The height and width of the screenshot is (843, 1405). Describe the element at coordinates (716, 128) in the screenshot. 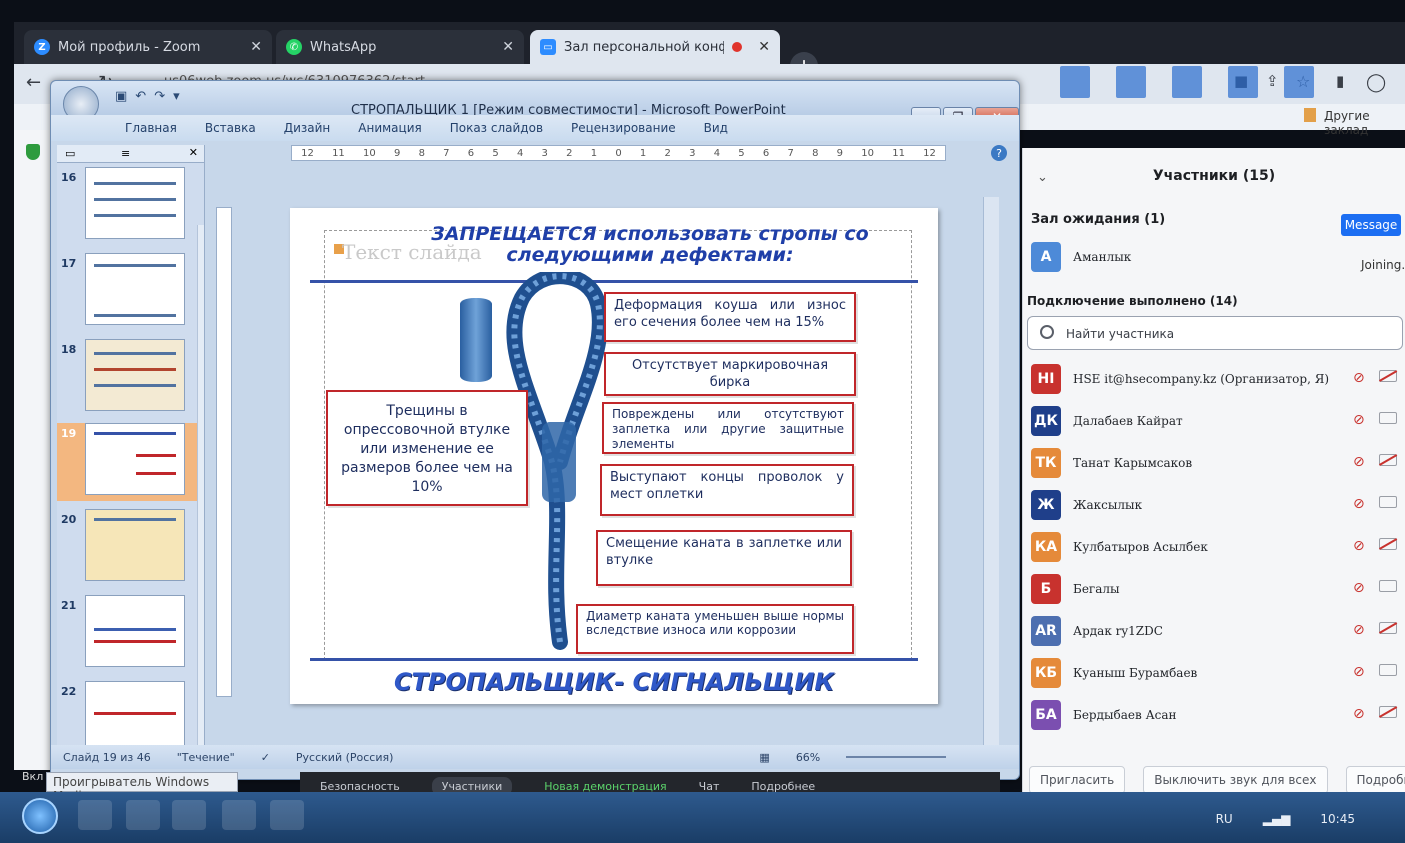

I see `tab-view: Вид` at that location.